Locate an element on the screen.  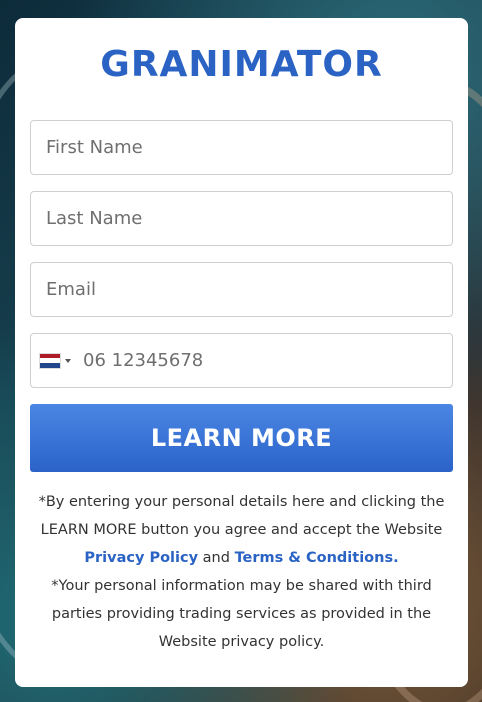
phone-field is located at coordinates (241, 360).